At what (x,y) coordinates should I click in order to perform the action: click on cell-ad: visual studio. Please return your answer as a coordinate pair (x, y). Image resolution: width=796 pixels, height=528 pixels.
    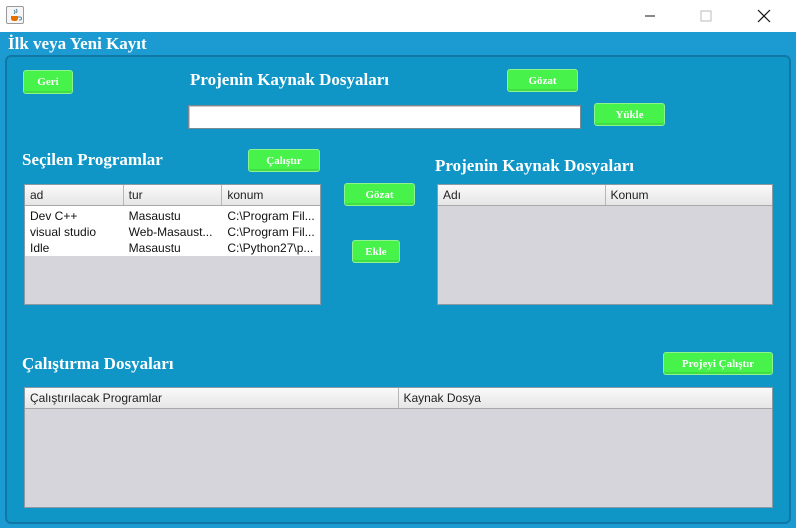
    Looking at the image, I should click on (63, 232).